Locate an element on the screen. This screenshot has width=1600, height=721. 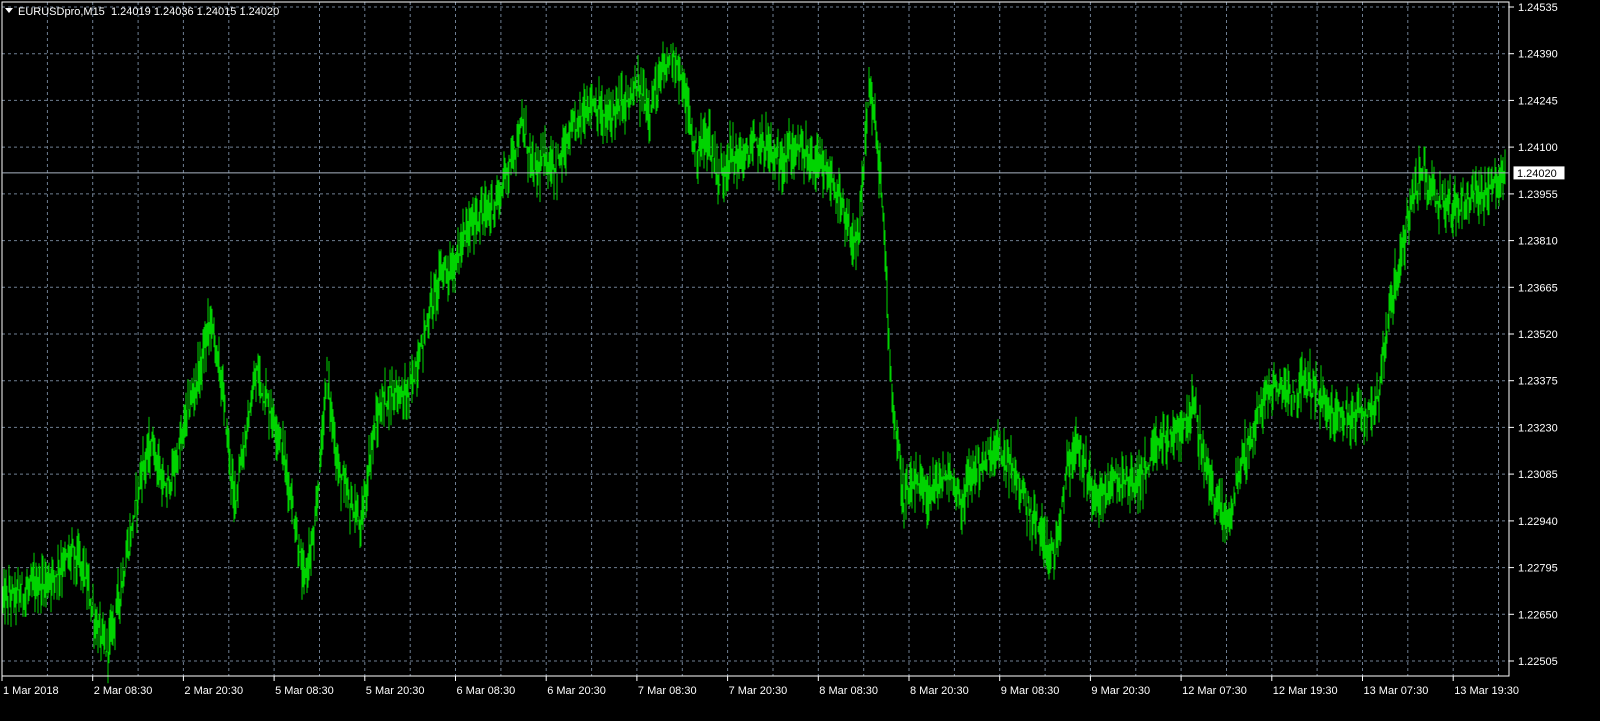
current-price-label: 1.24020 is located at coordinates (1537, 174).